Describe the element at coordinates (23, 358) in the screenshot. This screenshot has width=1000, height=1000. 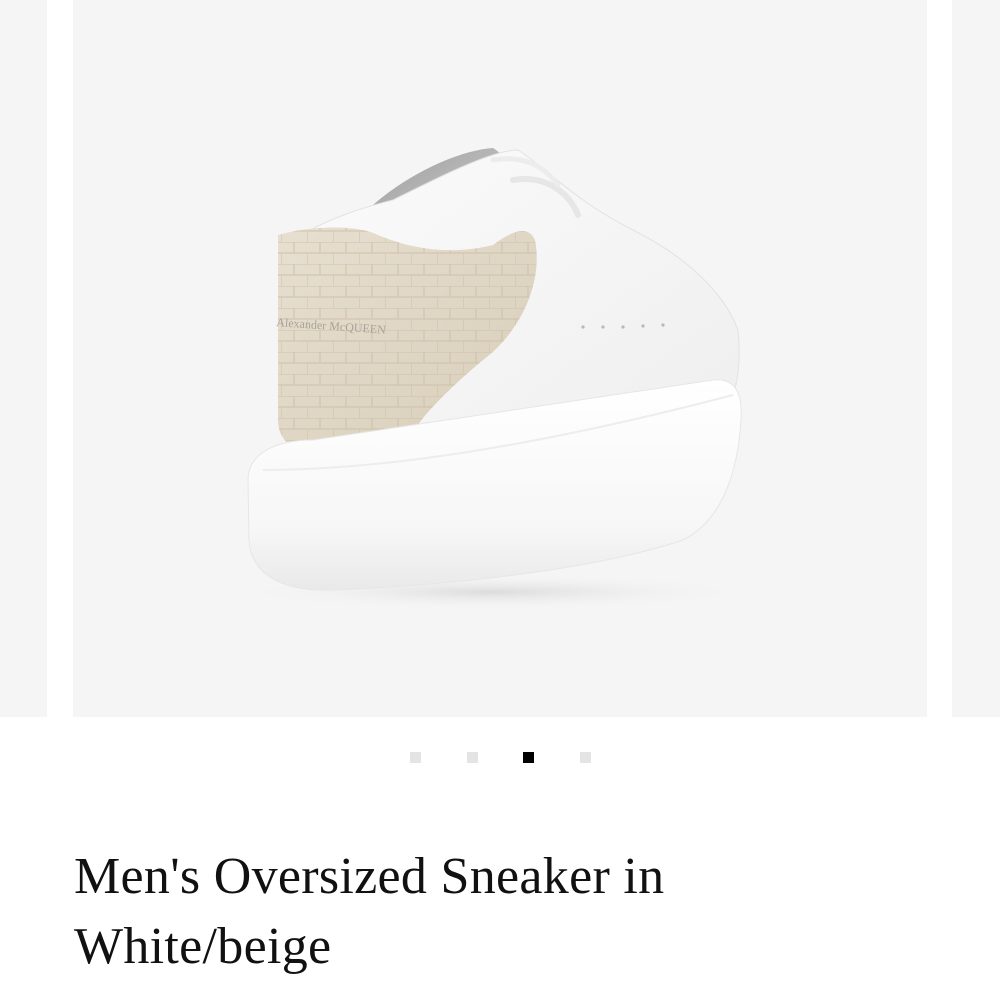
I see `previous-slide-peek` at that location.